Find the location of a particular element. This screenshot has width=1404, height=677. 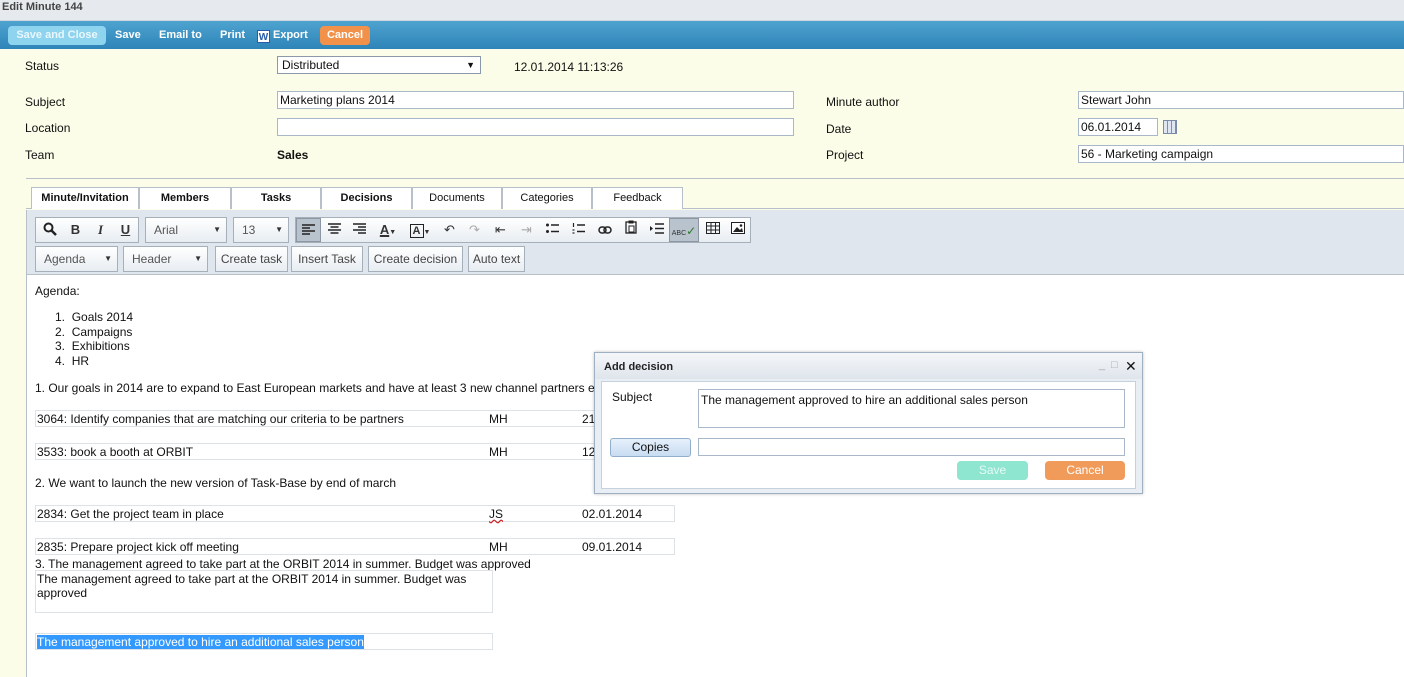

save-and-close-button: Save and Close is located at coordinates (57, 35).